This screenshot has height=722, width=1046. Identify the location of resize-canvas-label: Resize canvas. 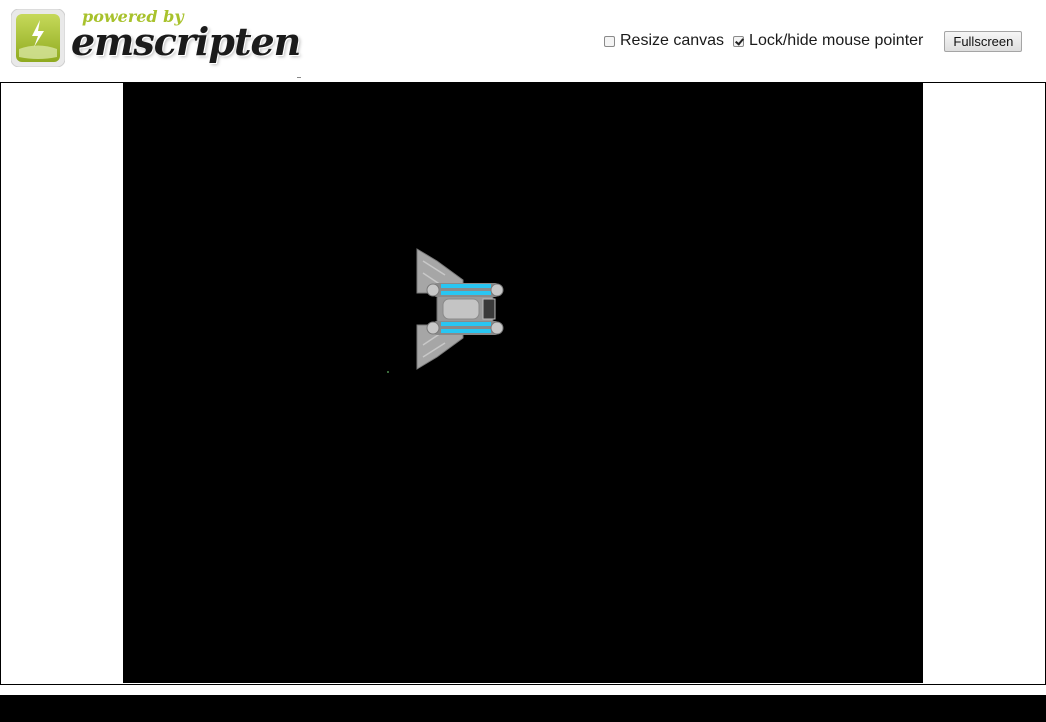
(672, 40).